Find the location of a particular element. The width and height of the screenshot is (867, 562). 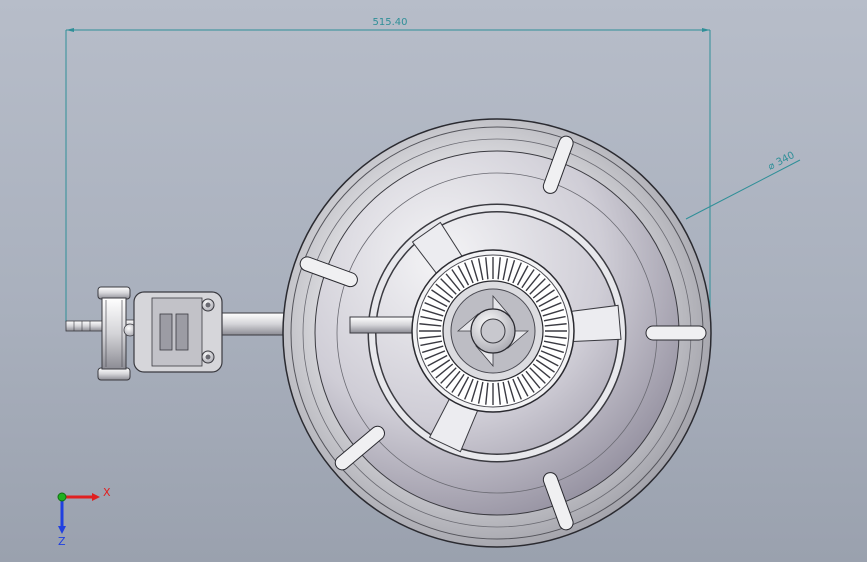

valve-knob is located at coordinates (117, 333).